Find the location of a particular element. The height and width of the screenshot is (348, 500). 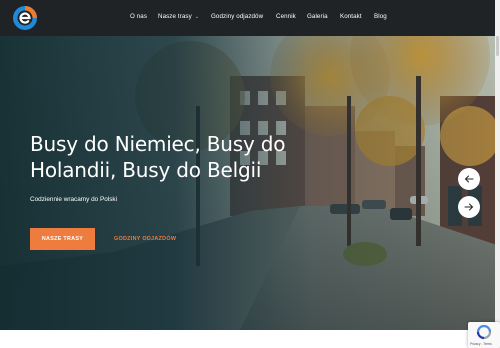

nav-item-galeria: Galeria is located at coordinates (317, 16).